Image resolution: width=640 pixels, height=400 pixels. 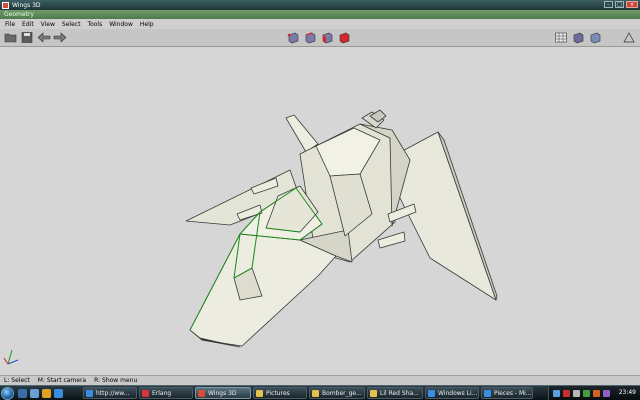 What do you see at coordinates (73, 24) in the screenshot?
I see `menu-select: Select` at bounding box center [73, 24].